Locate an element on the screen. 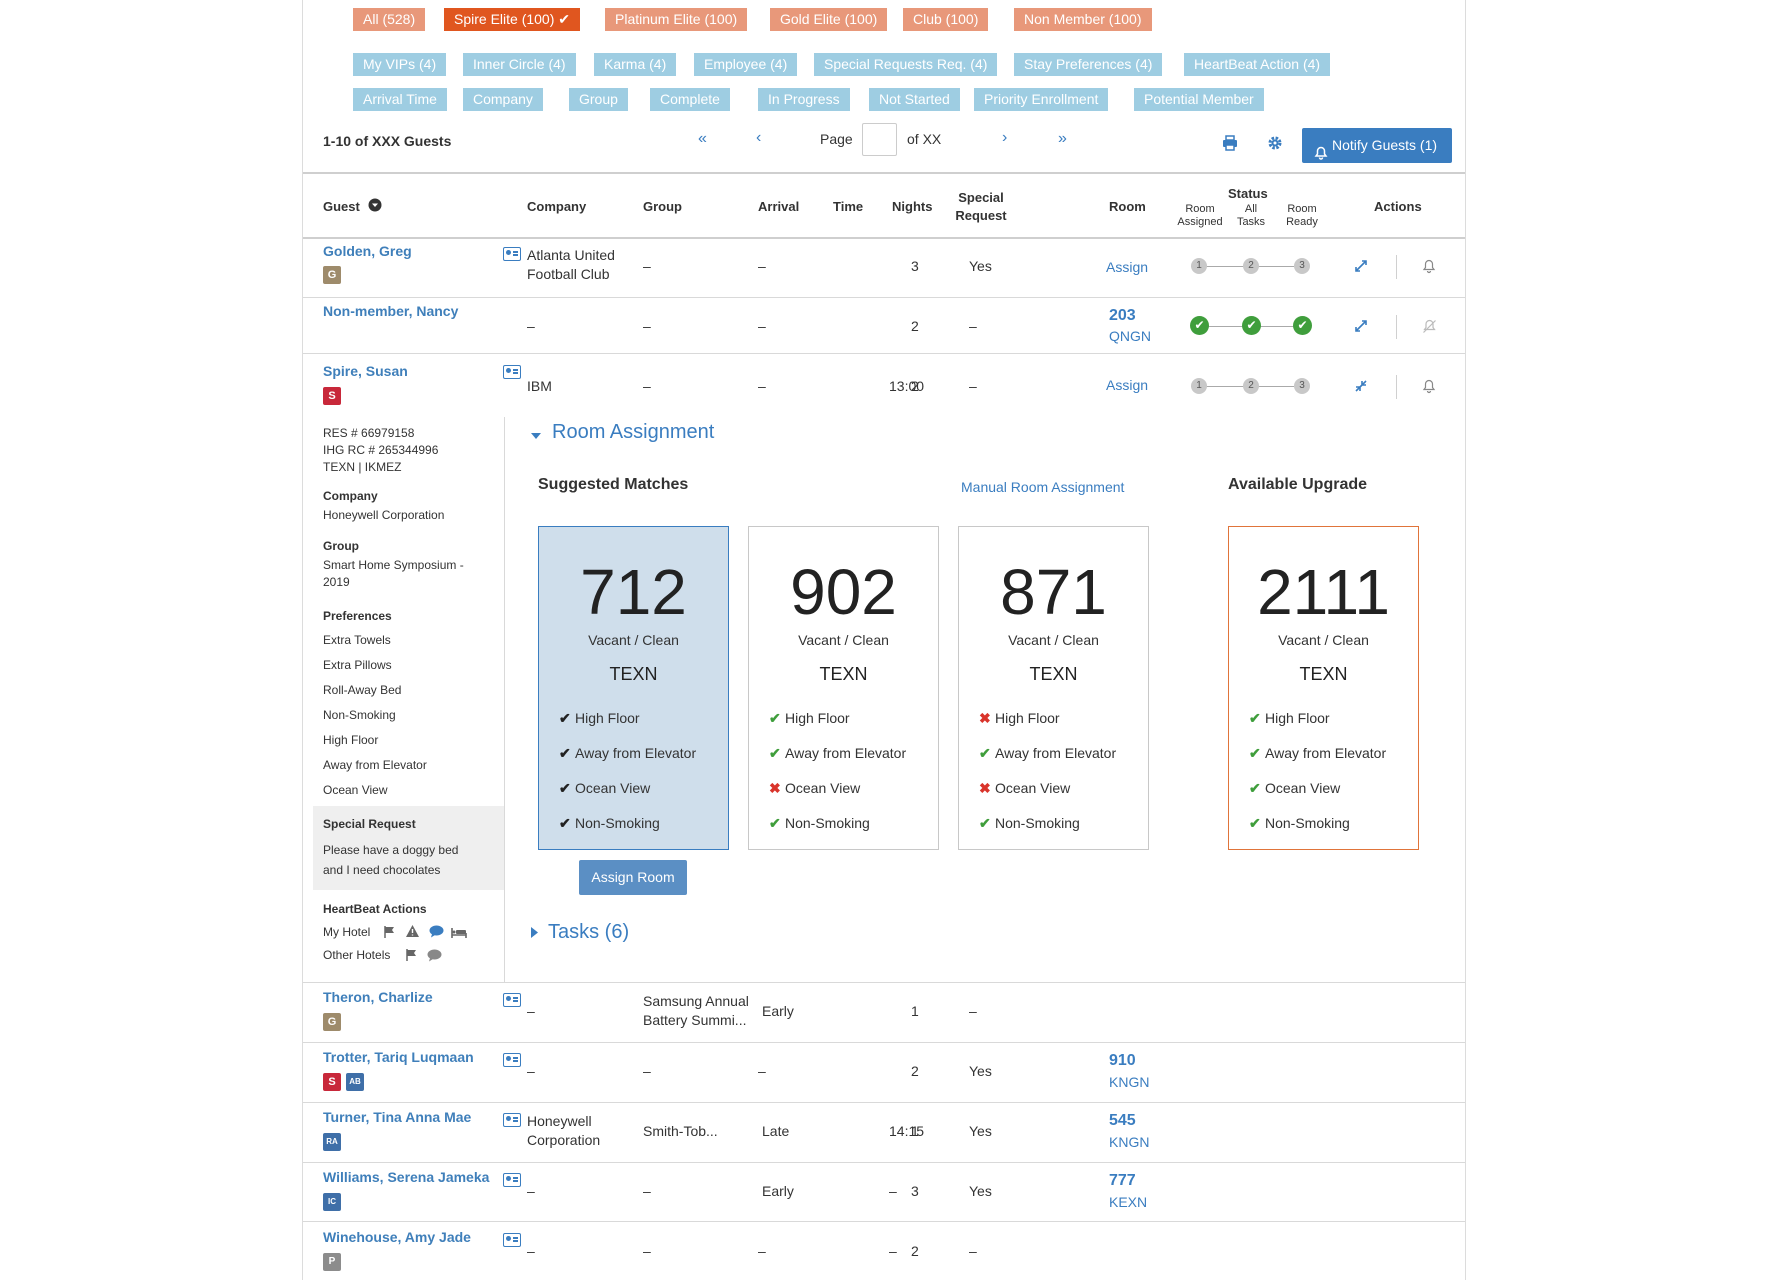  chevron-right-icon is located at coordinates (534, 935).